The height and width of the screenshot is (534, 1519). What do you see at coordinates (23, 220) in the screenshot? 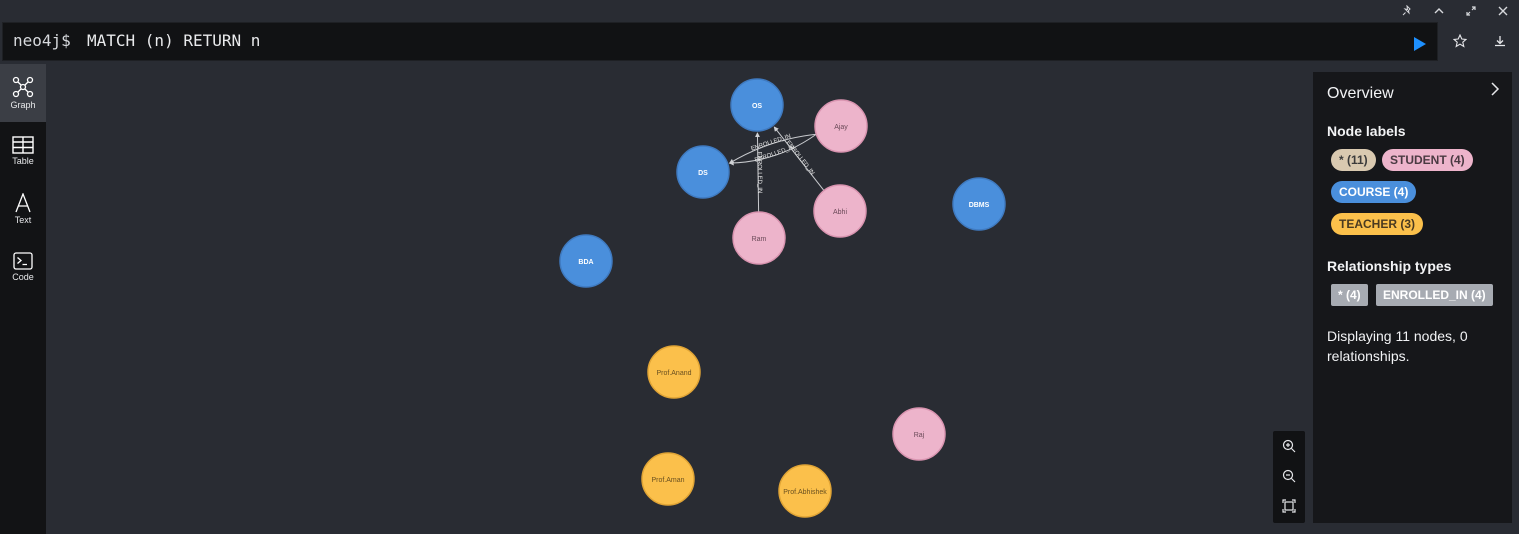
I see `sidebar-item-label: Text` at bounding box center [23, 220].